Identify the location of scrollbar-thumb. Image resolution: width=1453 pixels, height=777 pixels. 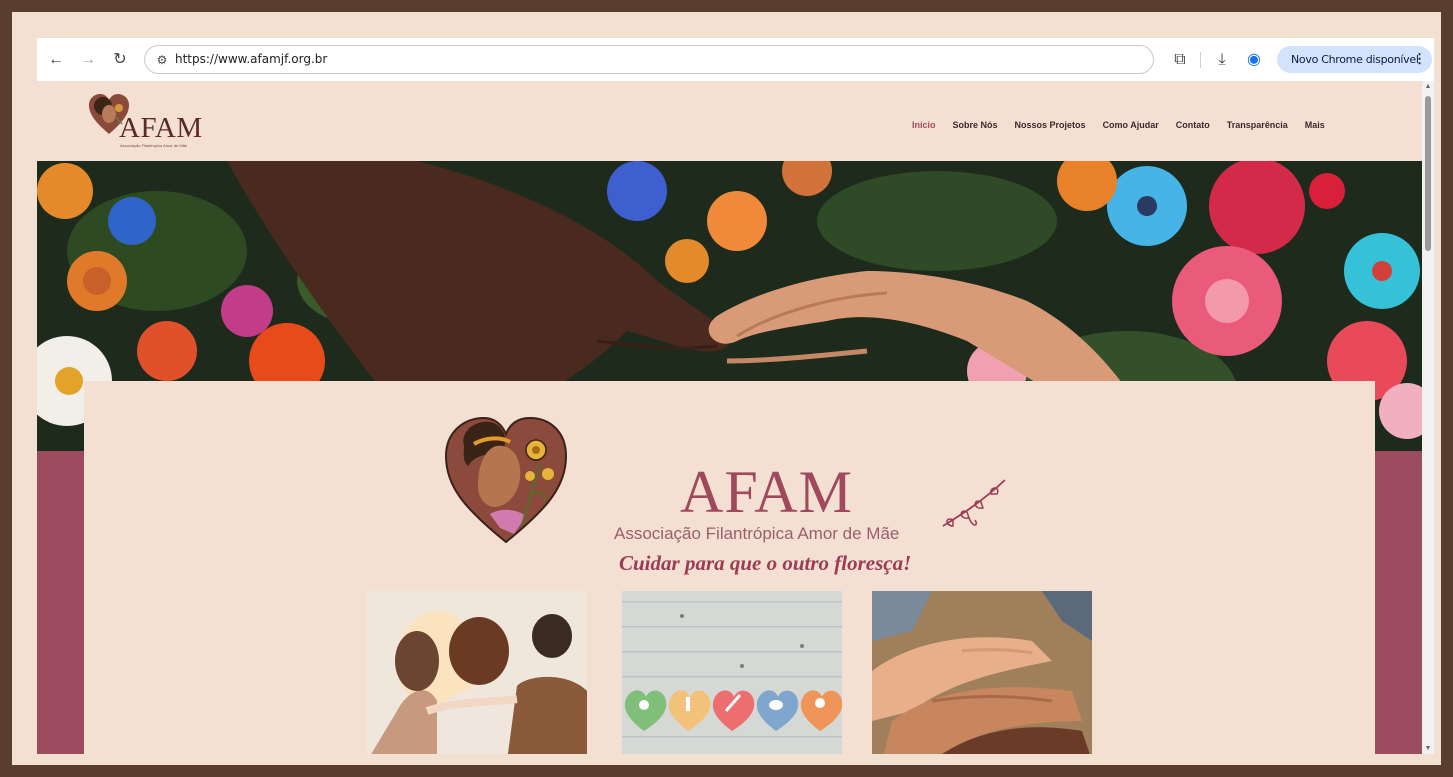
(1428, 173).